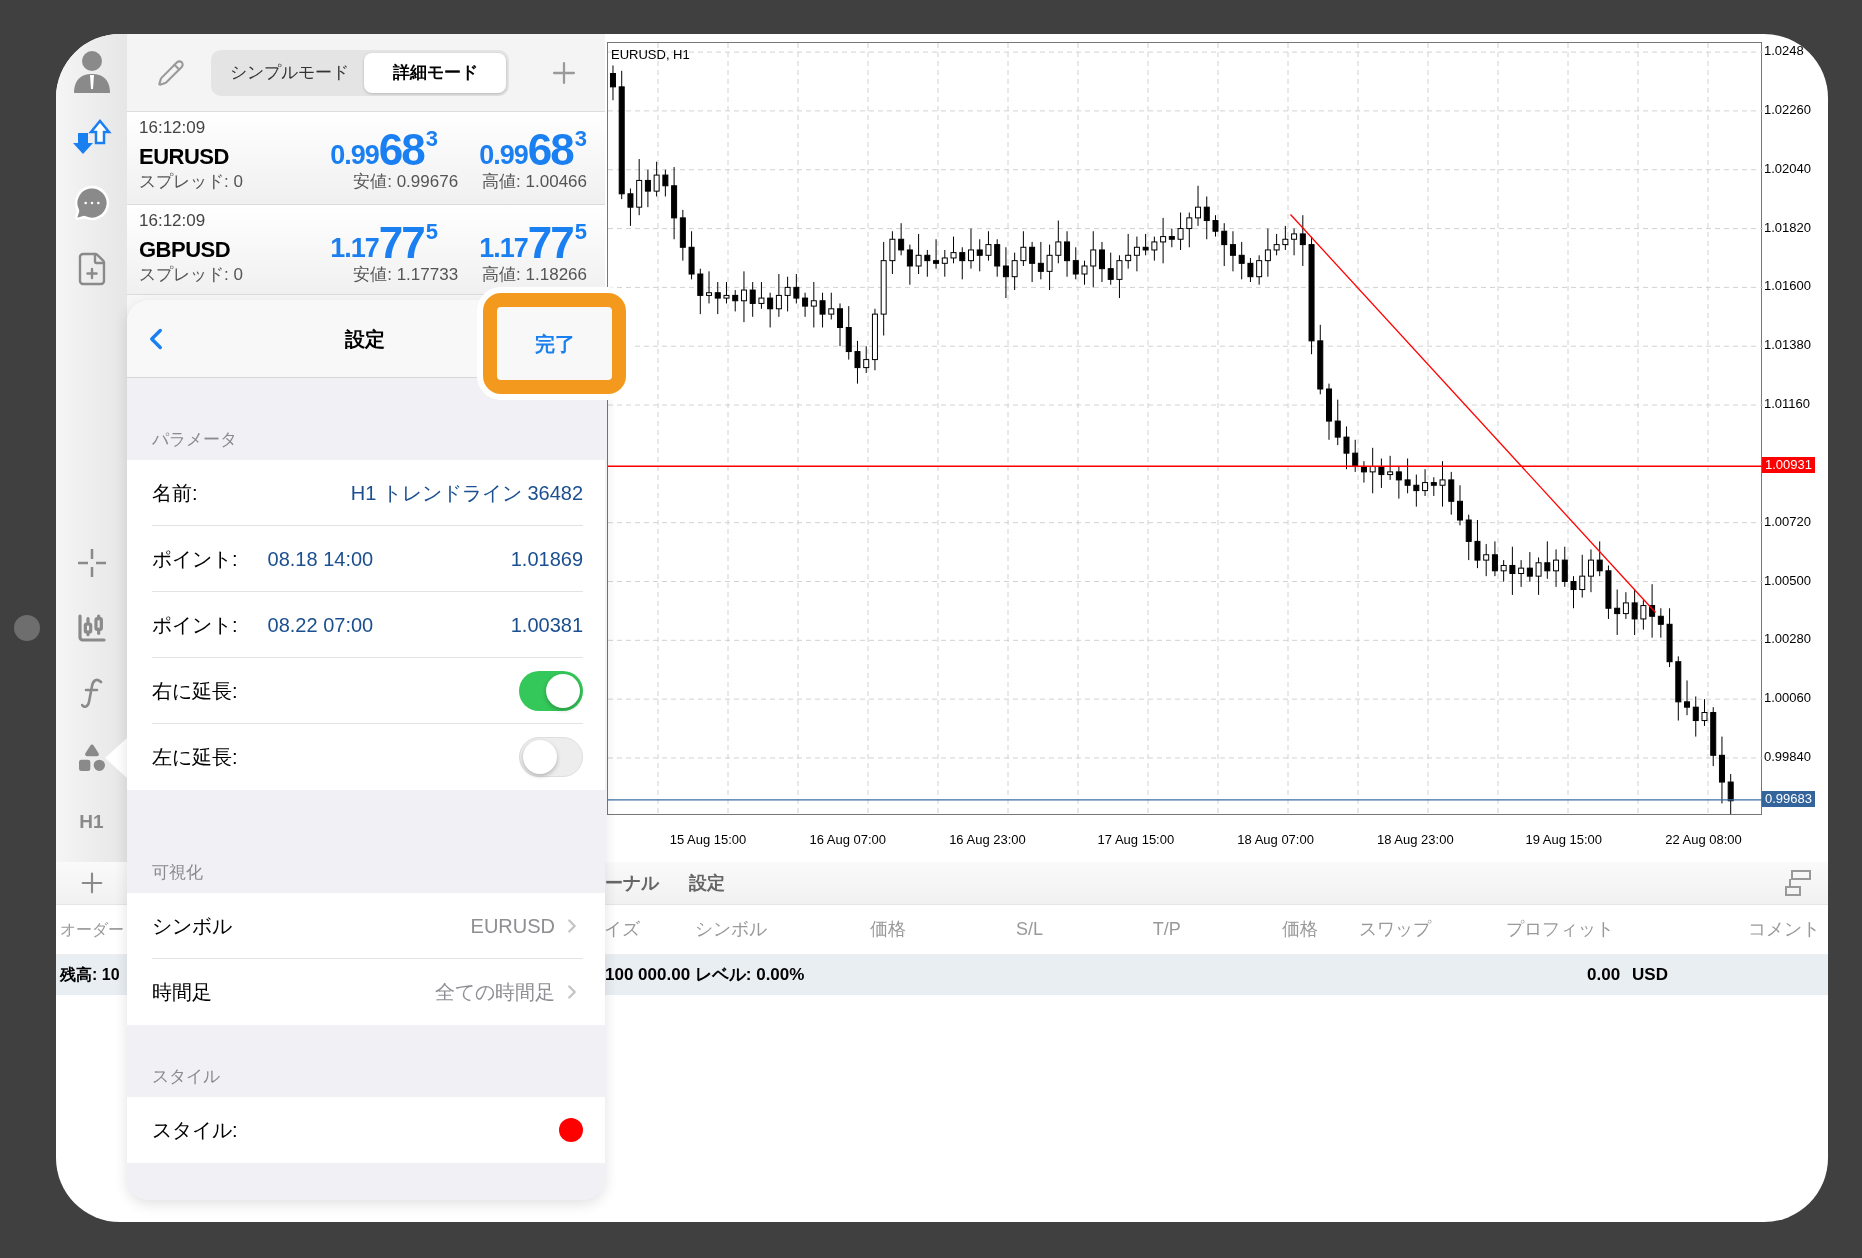  I want to click on mode-tab: シンプルモード, so click(289, 72).